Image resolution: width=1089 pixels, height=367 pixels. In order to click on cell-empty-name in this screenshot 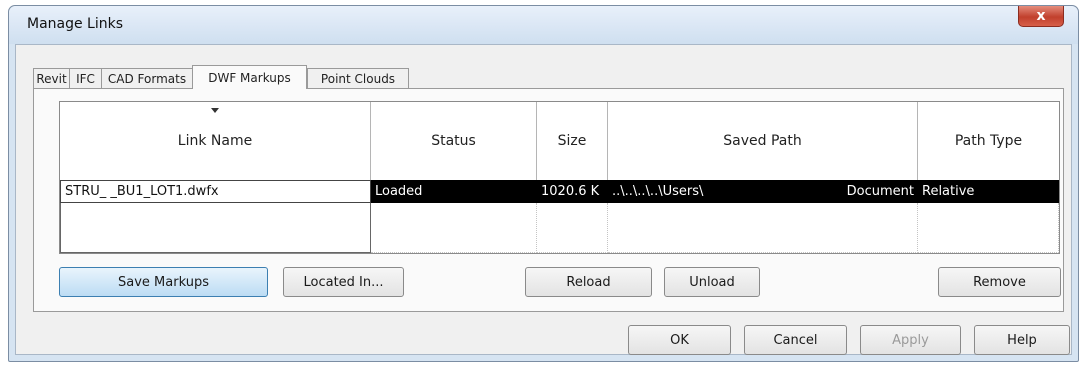, I will do `click(215, 228)`.